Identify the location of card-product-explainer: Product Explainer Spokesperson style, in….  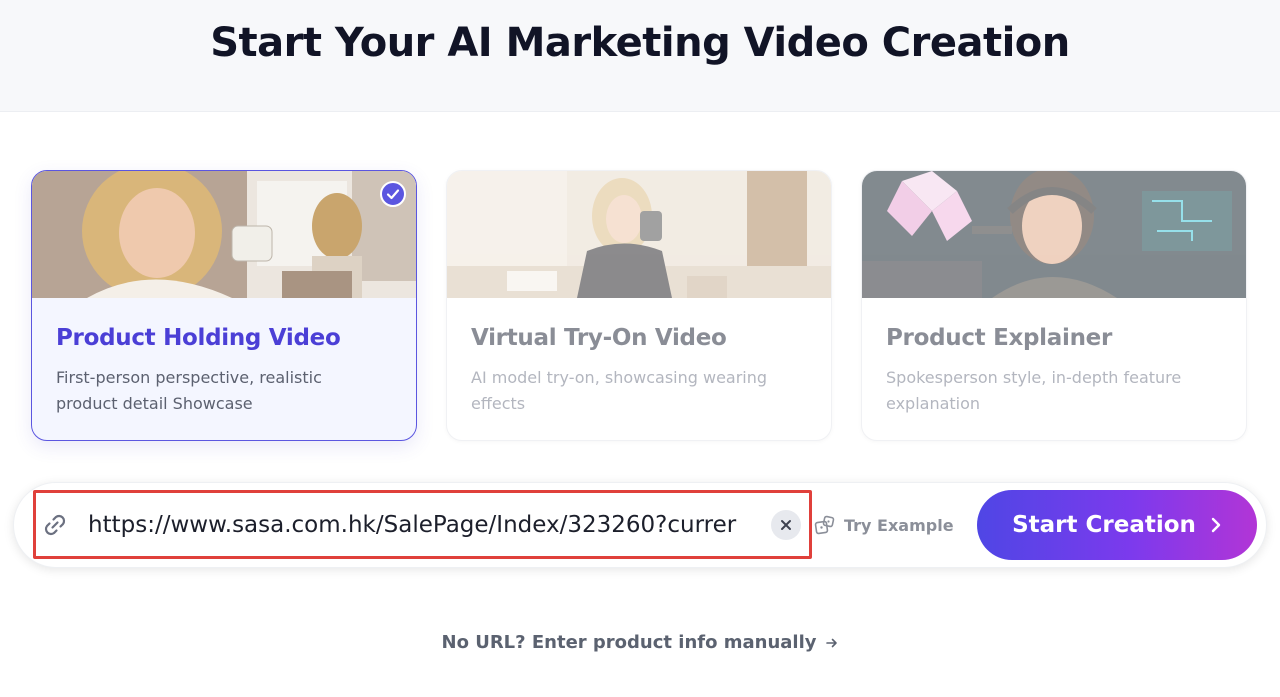
(1054, 305).